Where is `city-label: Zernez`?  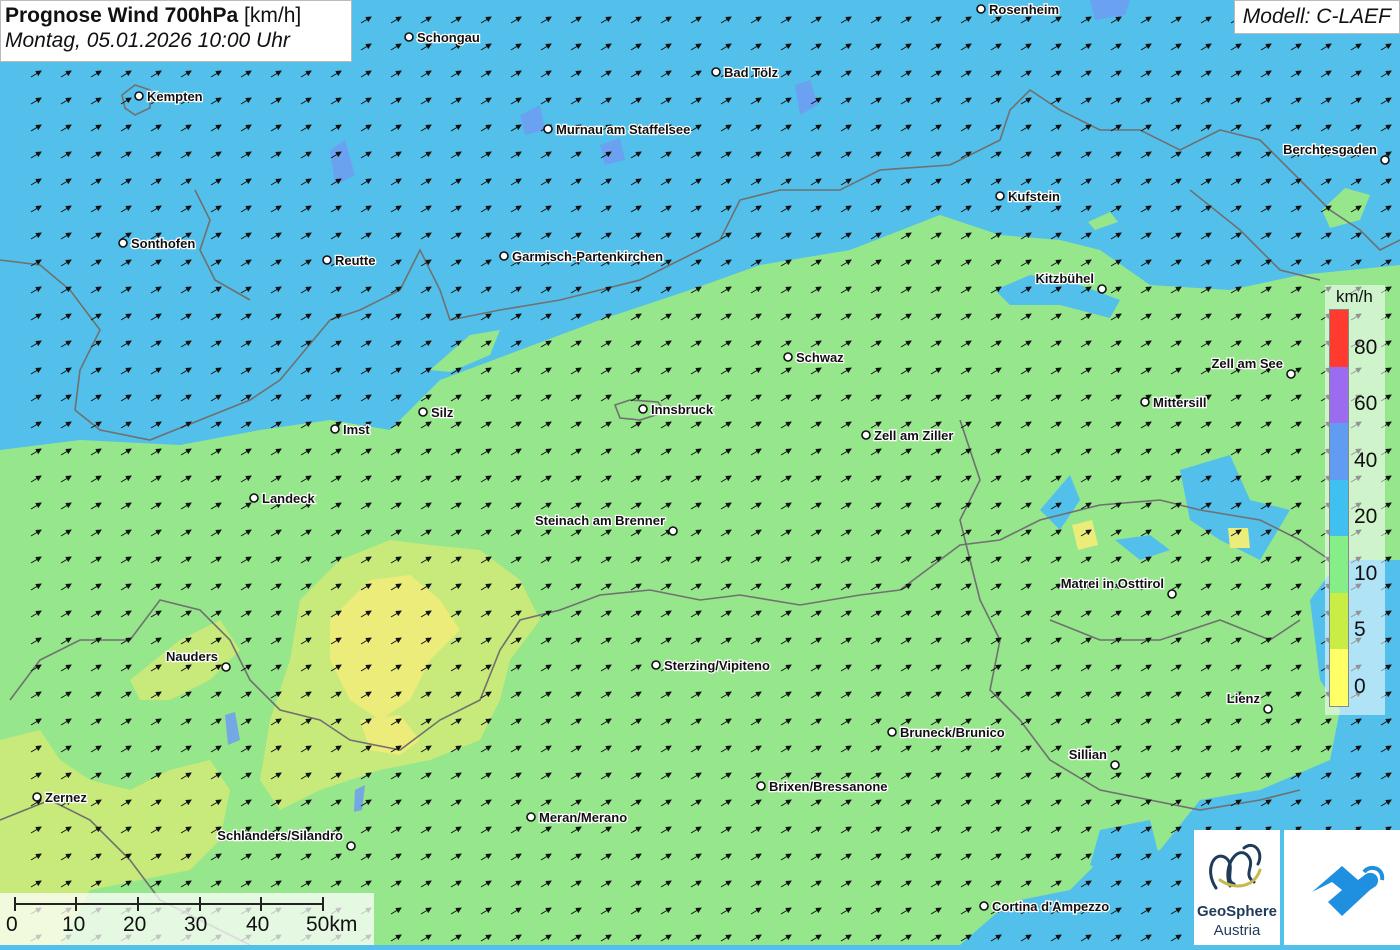
city-label: Zernez is located at coordinates (66, 797).